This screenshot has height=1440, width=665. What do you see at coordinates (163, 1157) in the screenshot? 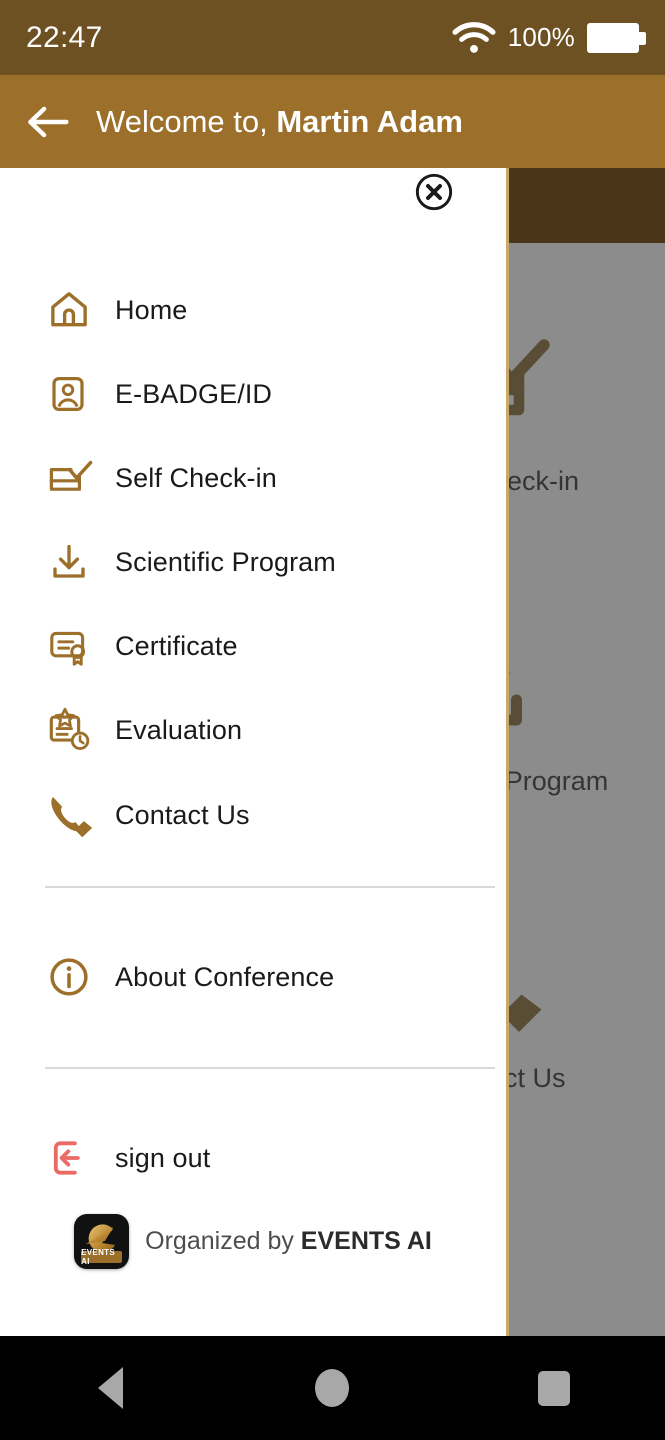
I see `menu-item-label: sign out` at bounding box center [163, 1157].